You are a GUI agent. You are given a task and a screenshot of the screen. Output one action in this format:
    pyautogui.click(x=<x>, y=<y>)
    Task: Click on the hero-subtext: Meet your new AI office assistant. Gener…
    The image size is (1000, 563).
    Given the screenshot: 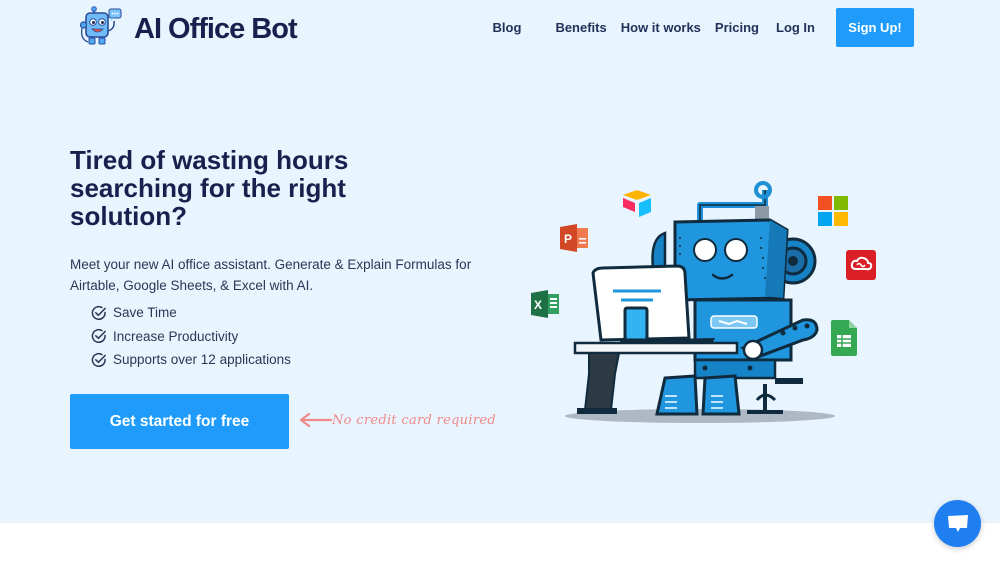 What is the action you would take?
    pyautogui.click(x=271, y=275)
    